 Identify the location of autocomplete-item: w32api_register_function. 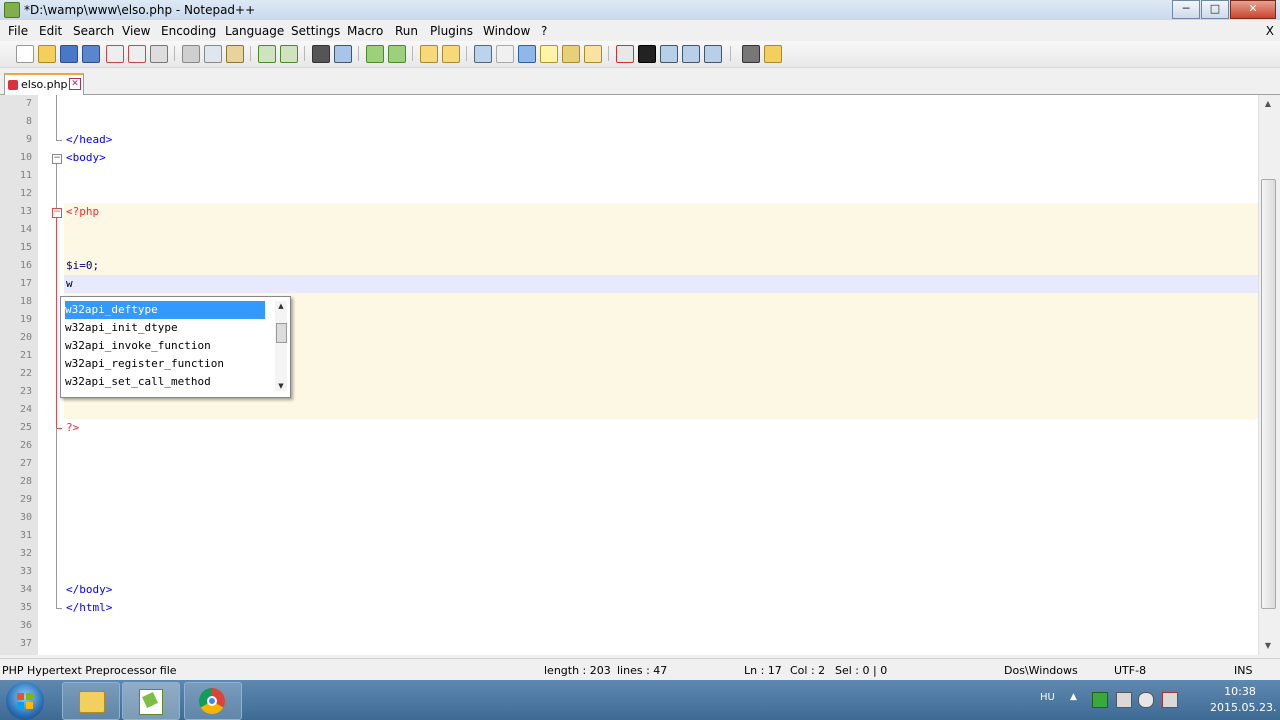
(144, 364).